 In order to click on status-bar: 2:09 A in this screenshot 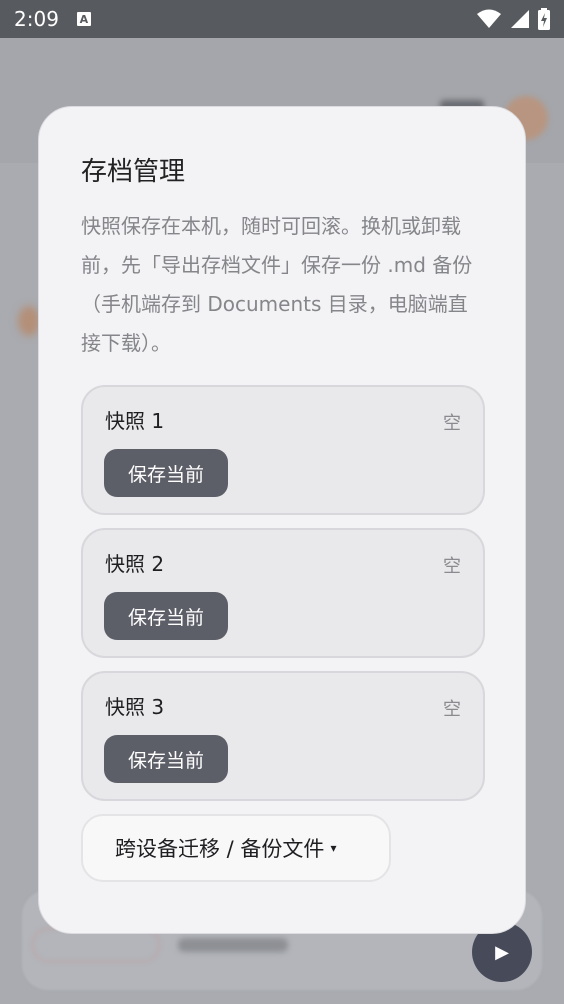, I will do `click(282, 19)`.